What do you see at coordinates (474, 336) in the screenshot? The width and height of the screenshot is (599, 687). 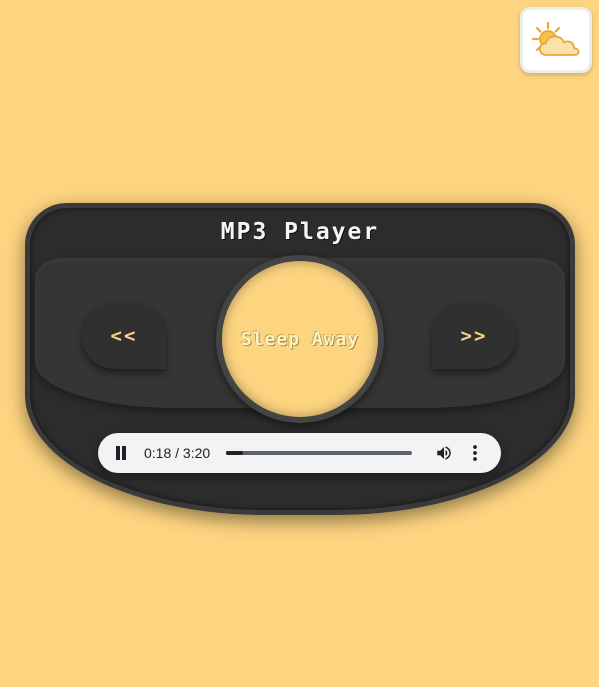 I see `next-track-button: >>` at bounding box center [474, 336].